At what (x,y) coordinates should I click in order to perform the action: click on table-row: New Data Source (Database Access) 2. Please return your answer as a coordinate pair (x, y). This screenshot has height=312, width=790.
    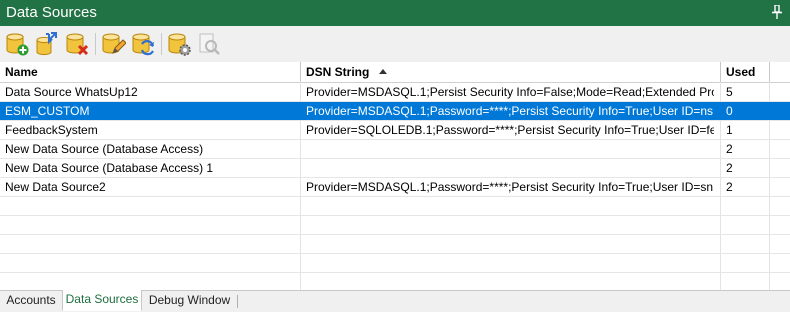
    Looking at the image, I should click on (395, 149).